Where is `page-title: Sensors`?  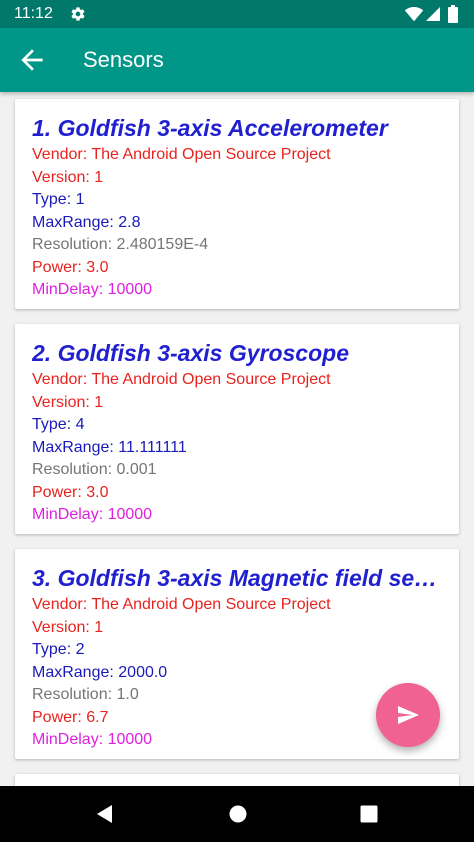 page-title: Sensors is located at coordinates (123, 59).